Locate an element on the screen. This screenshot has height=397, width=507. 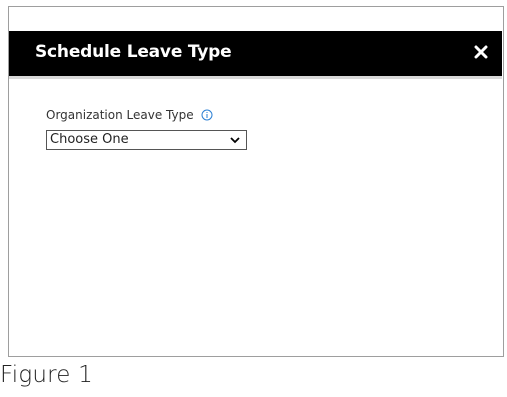
close-icon is located at coordinates (481, 52).